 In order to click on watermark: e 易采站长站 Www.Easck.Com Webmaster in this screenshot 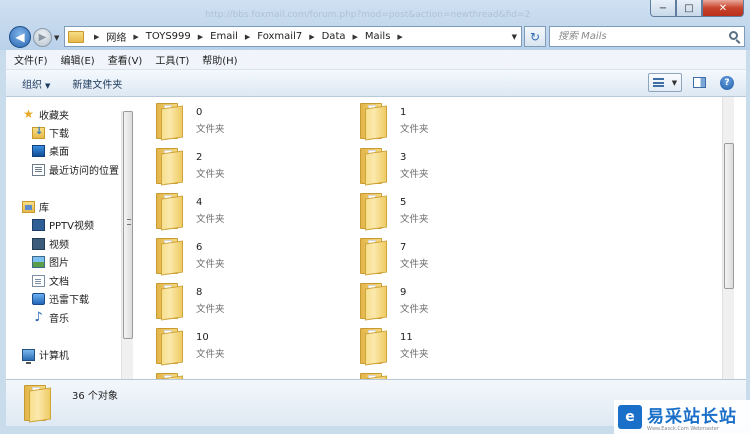, I will do `click(682, 417)`.